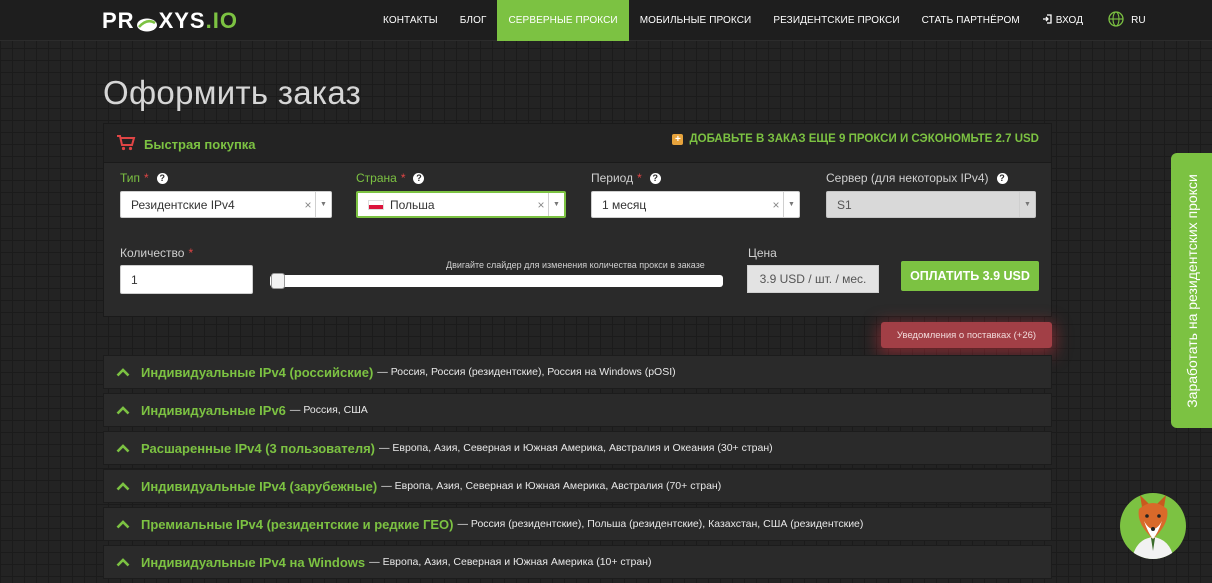 This screenshot has height=583, width=1212. I want to click on fox-mascot-avatar, so click(1153, 526).